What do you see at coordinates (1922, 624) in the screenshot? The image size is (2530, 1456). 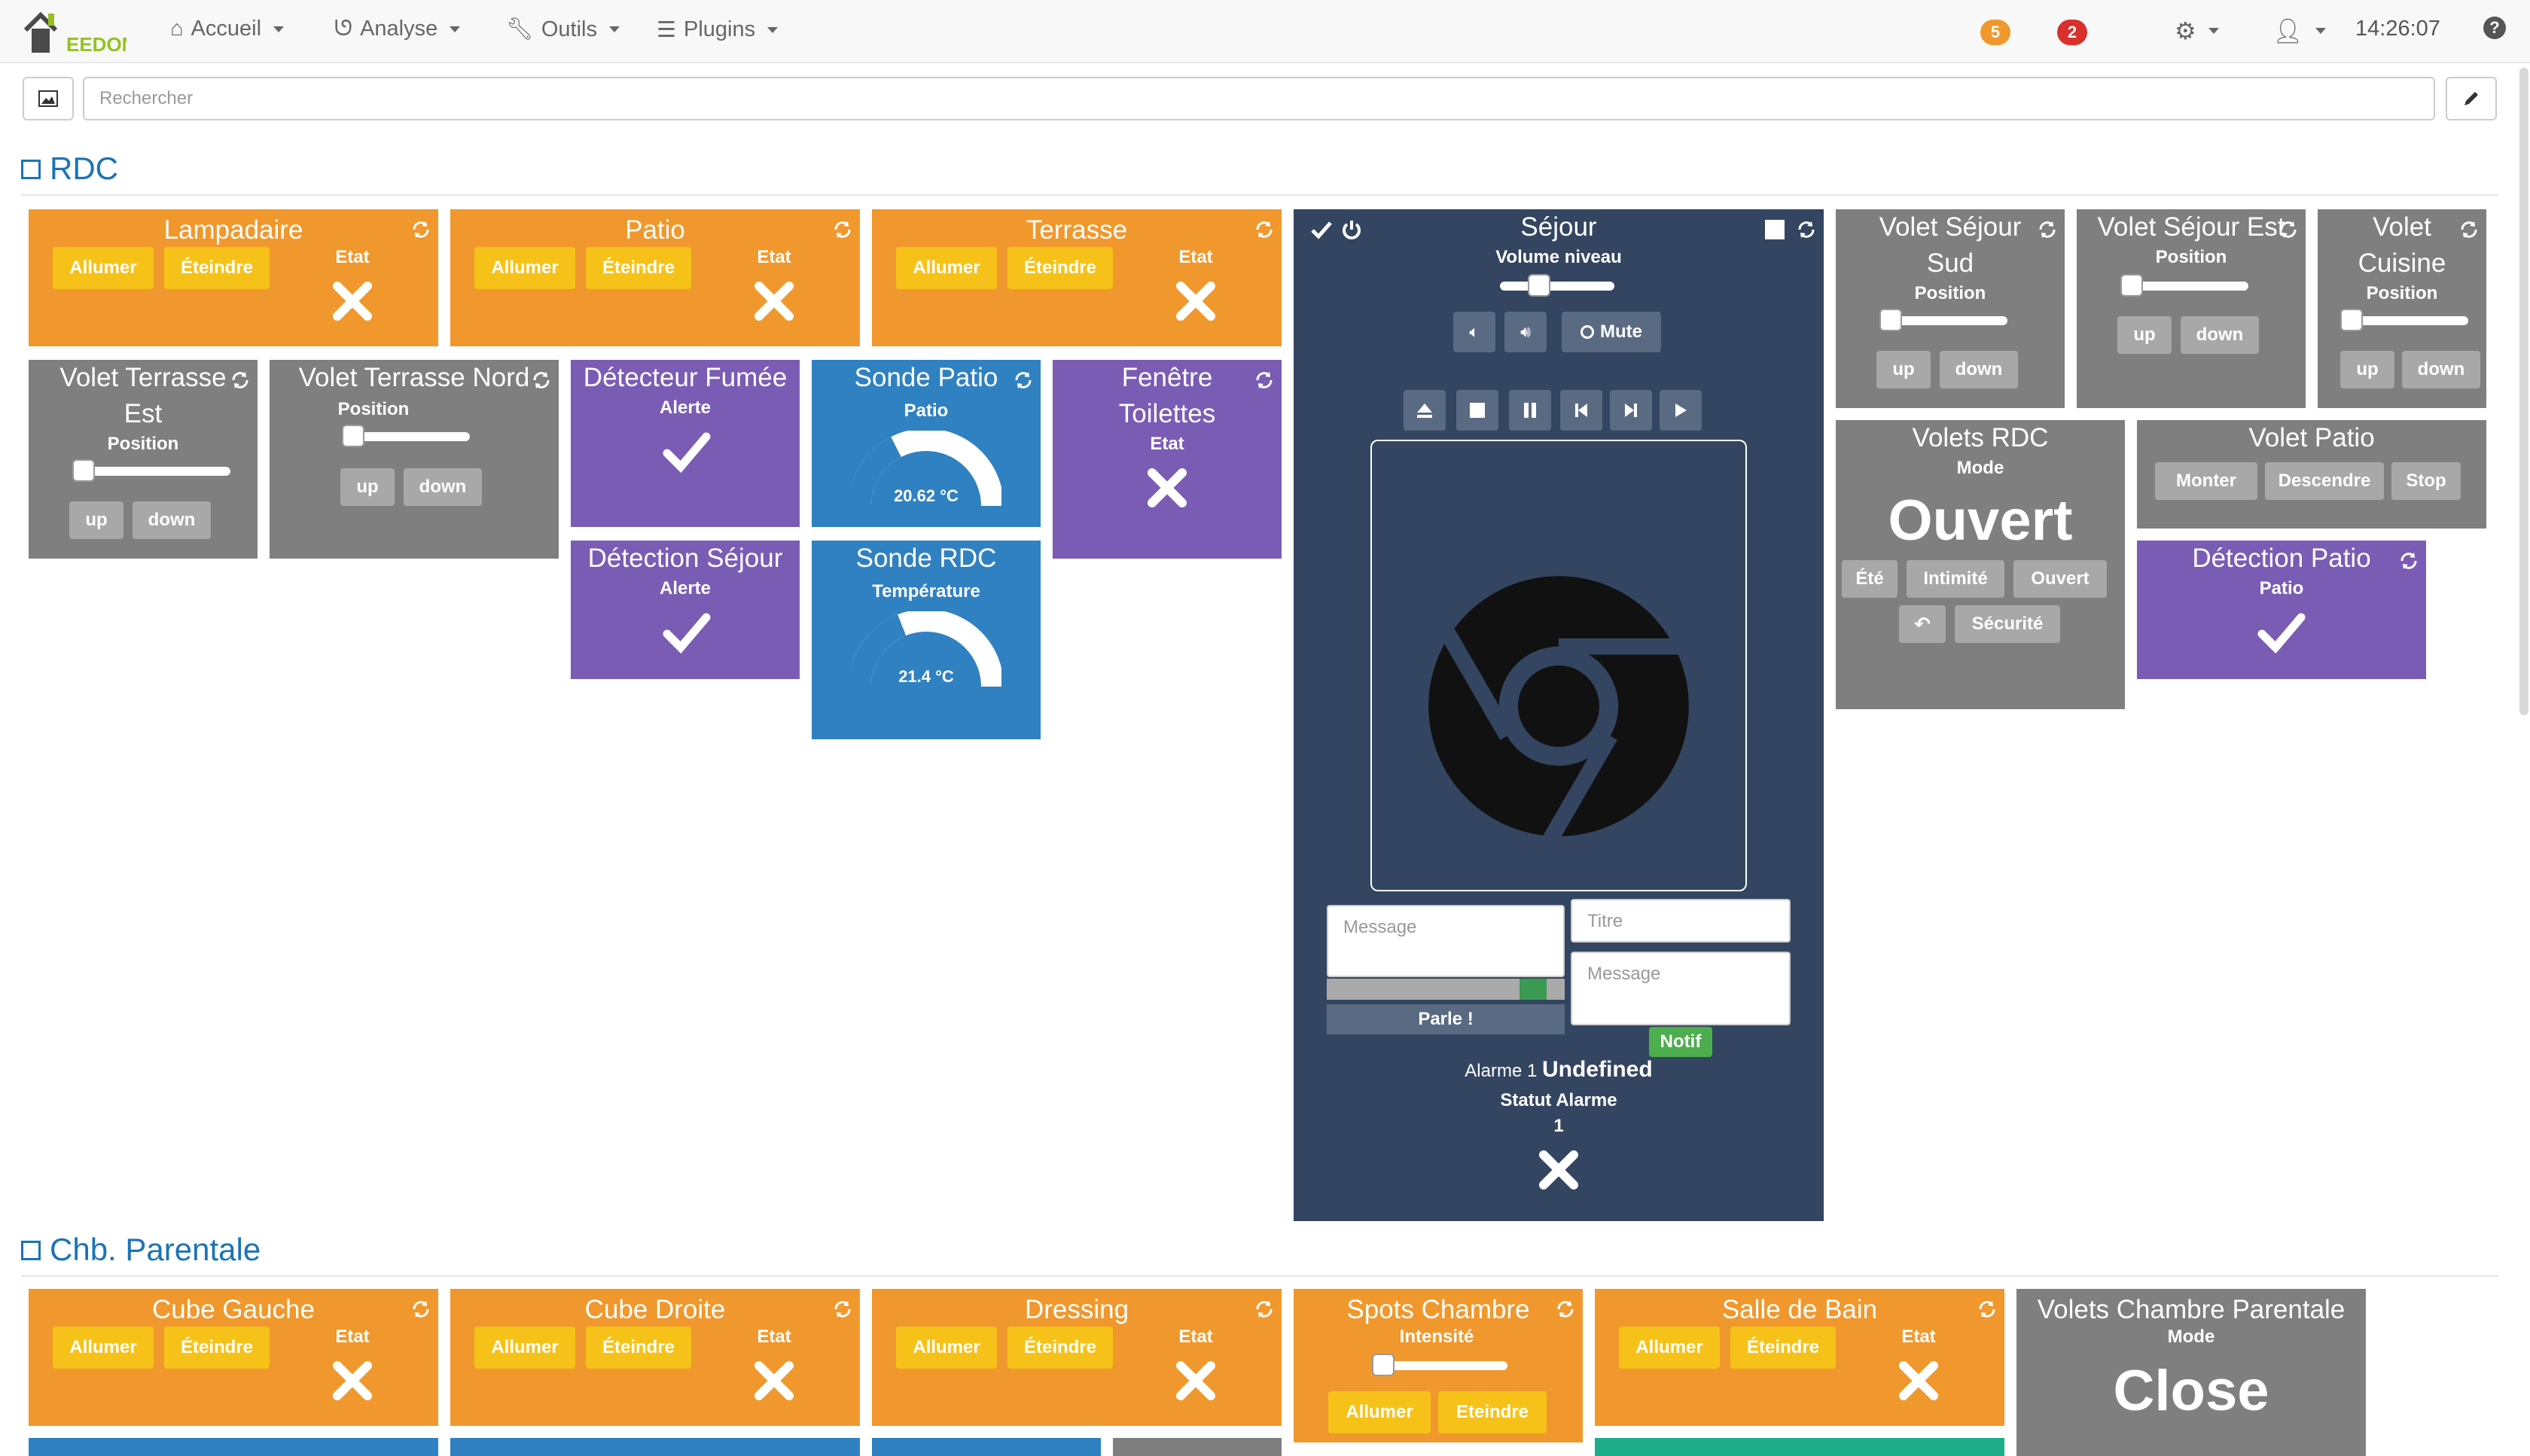 I see `undo-button: ↶` at bounding box center [1922, 624].